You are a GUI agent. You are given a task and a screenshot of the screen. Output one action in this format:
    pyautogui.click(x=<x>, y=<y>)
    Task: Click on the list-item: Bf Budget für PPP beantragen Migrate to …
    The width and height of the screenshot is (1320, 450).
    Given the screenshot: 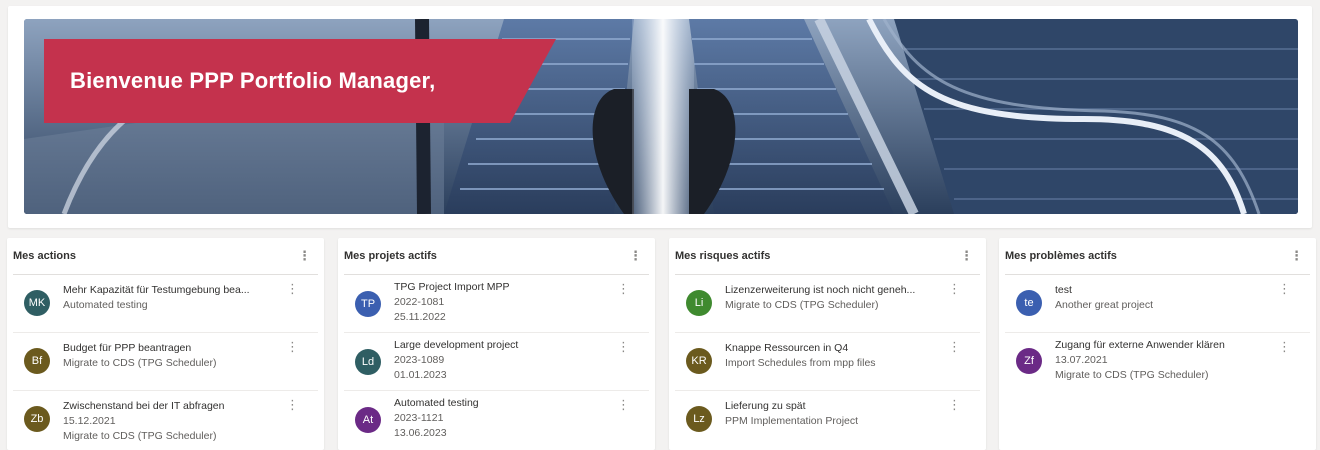 What is the action you would take?
    pyautogui.click(x=165, y=362)
    